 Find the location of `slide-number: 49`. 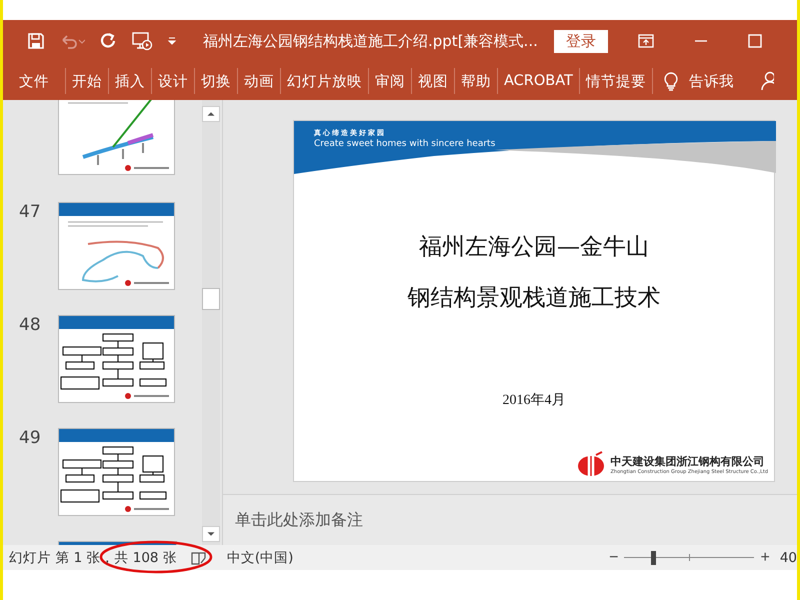

slide-number: 49 is located at coordinates (30, 439).